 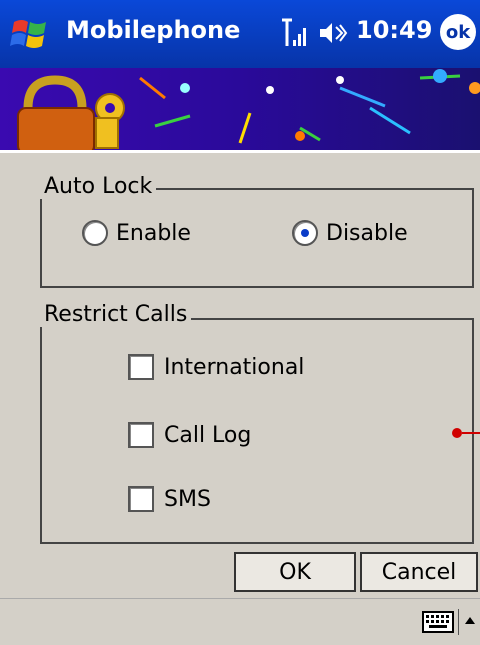 I want to click on app-title: Mobilephone, so click(x=153, y=30).